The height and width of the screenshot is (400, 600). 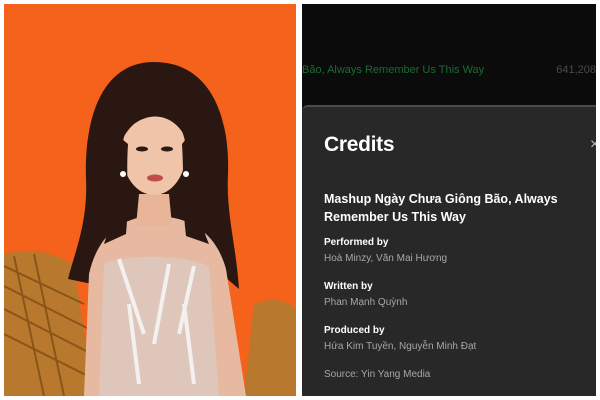 I want to click on written-by-label: Written by, so click(x=348, y=286).